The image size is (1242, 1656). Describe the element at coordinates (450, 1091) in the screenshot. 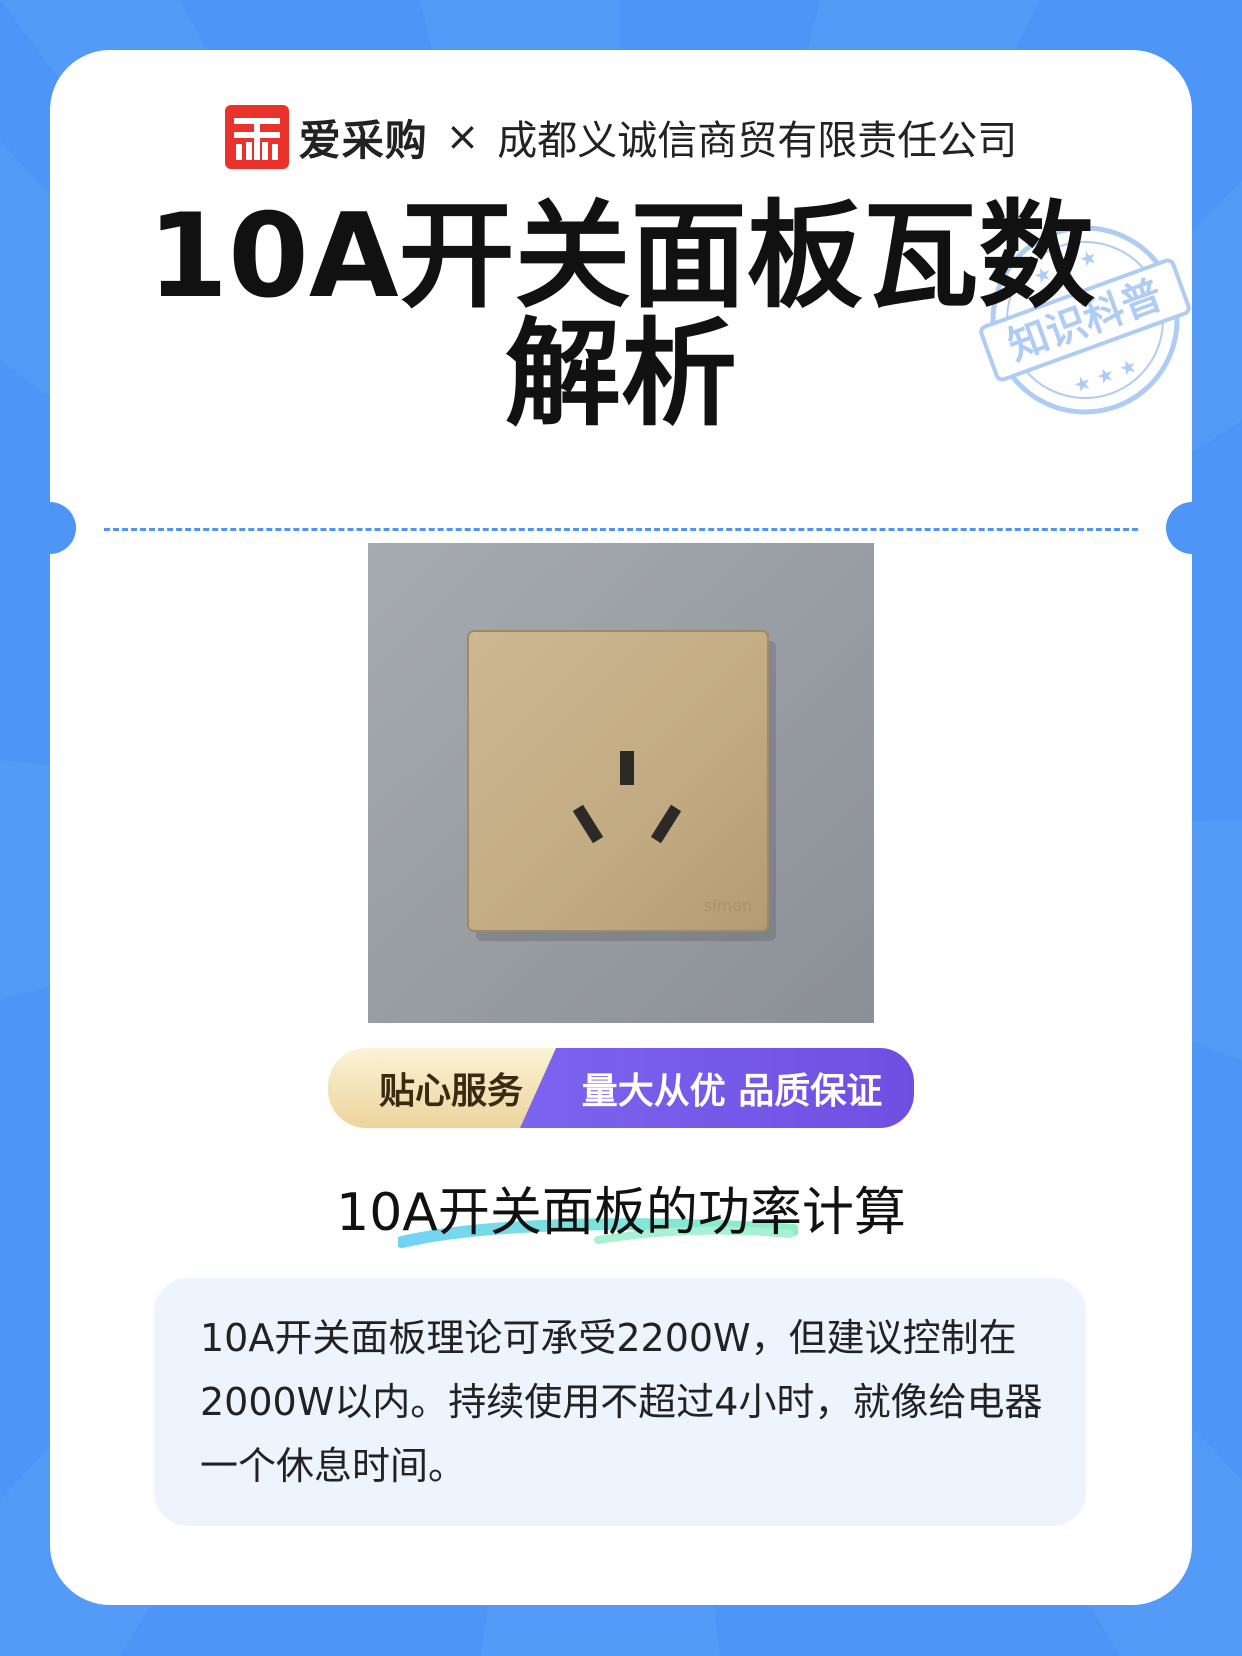

I see `banner-left-text: 贴心服务` at that location.